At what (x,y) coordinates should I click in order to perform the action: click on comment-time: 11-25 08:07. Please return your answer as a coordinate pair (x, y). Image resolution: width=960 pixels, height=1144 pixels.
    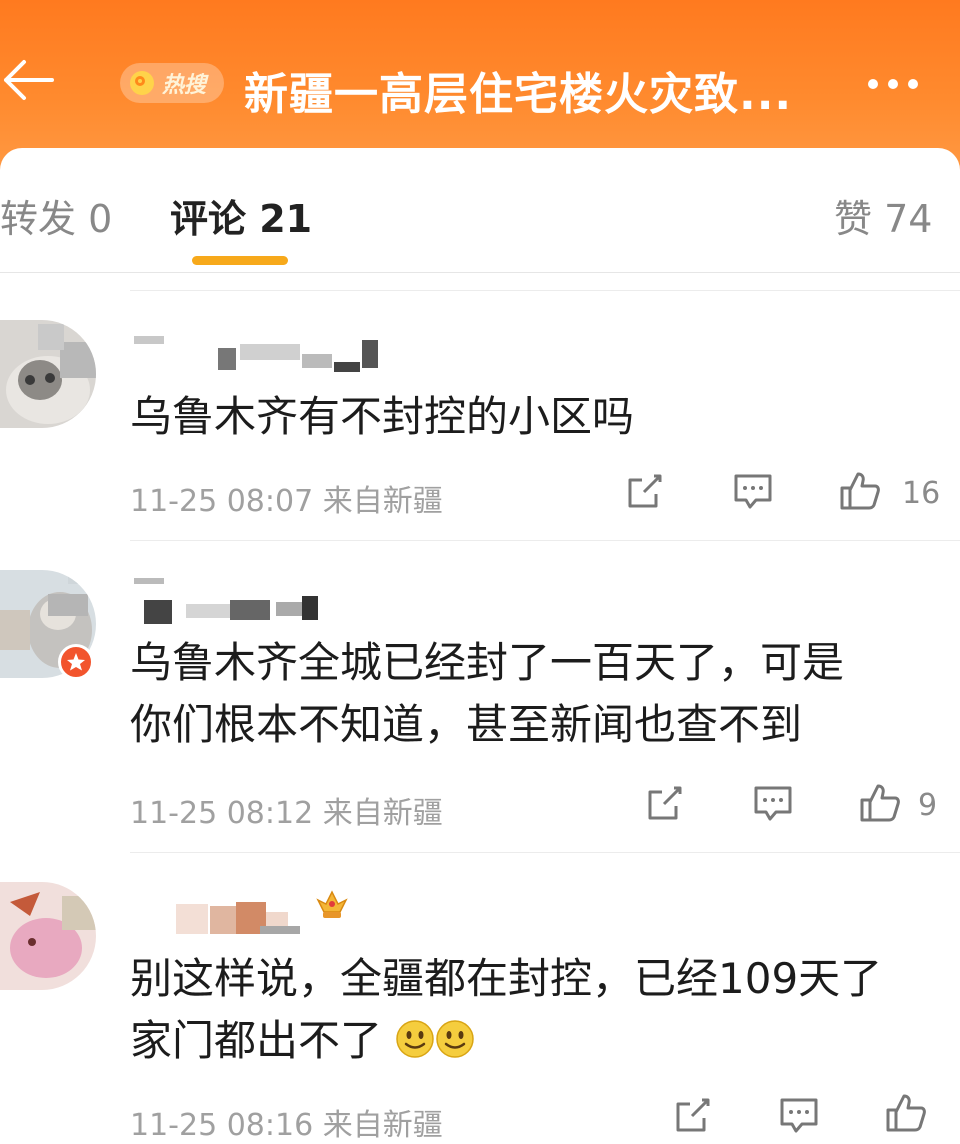
    Looking at the image, I should click on (222, 501).